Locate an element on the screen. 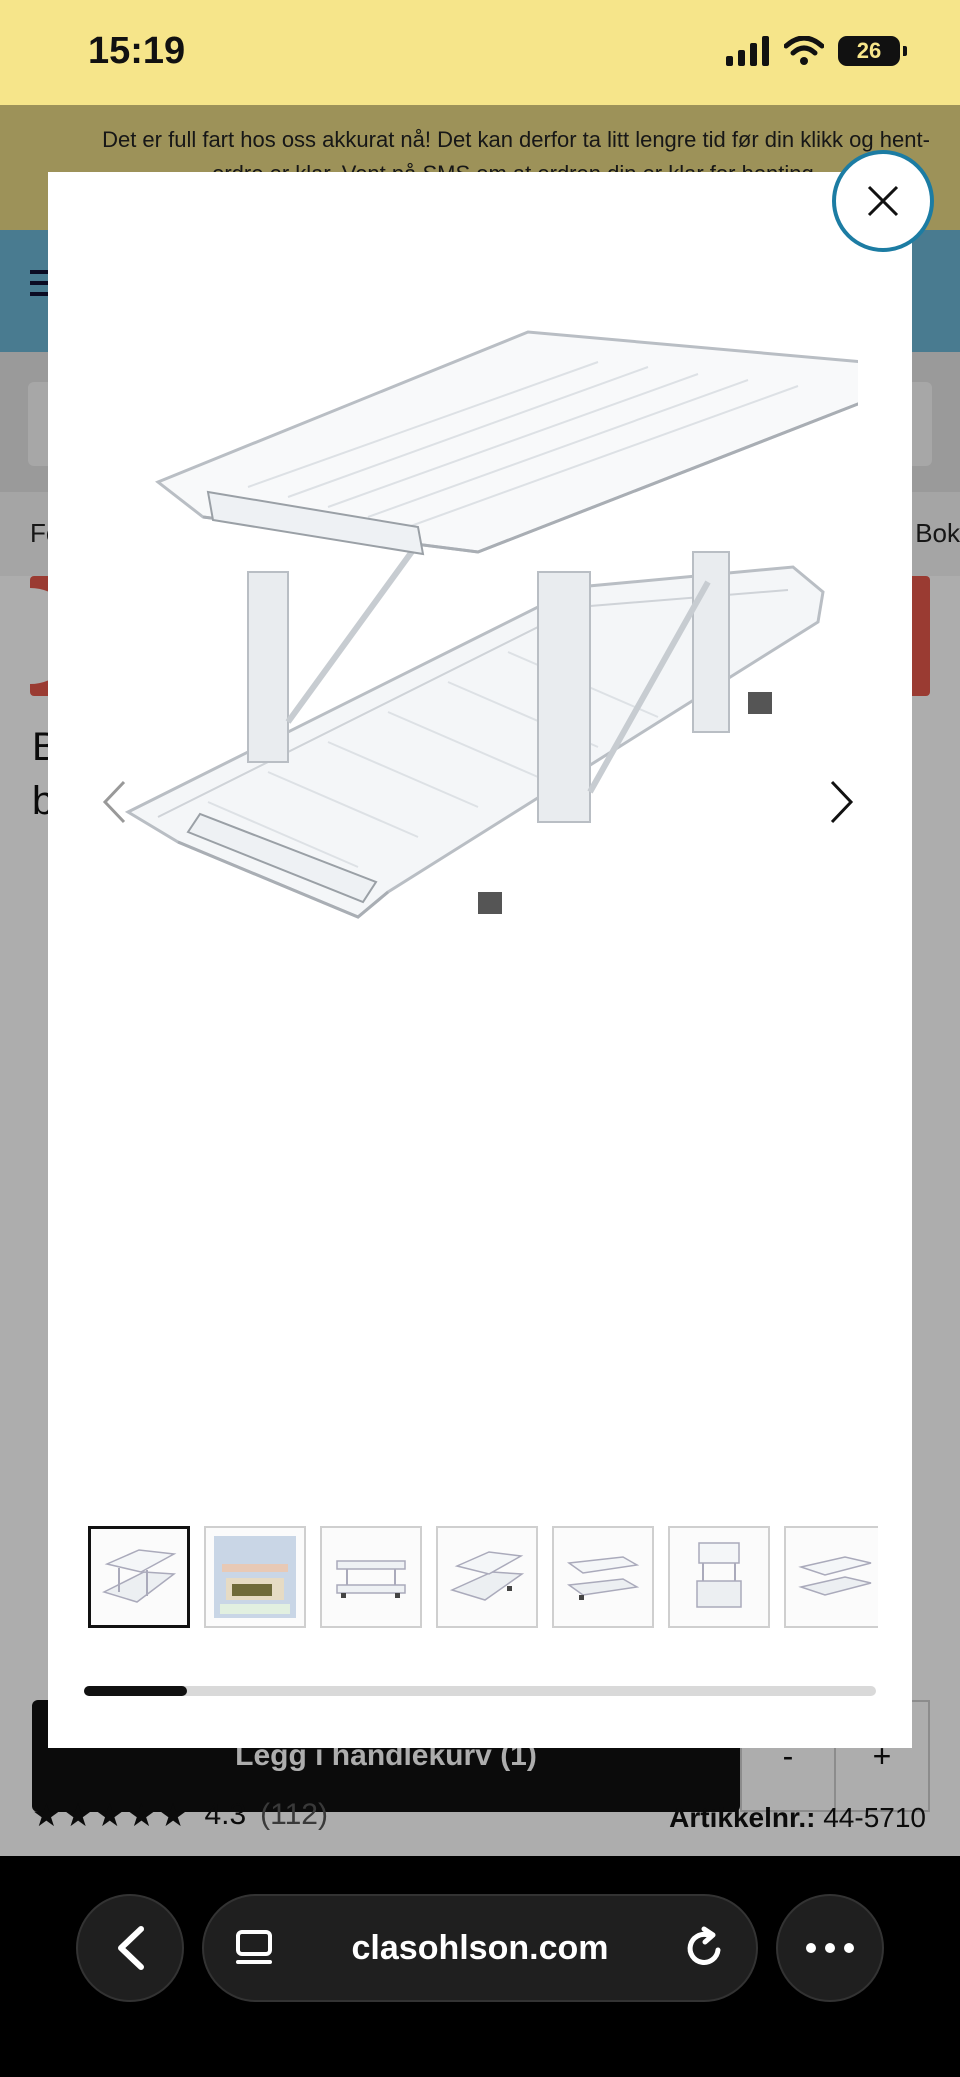 This screenshot has height=2077, width=960. status-icons: 26 is located at coordinates (816, 51).